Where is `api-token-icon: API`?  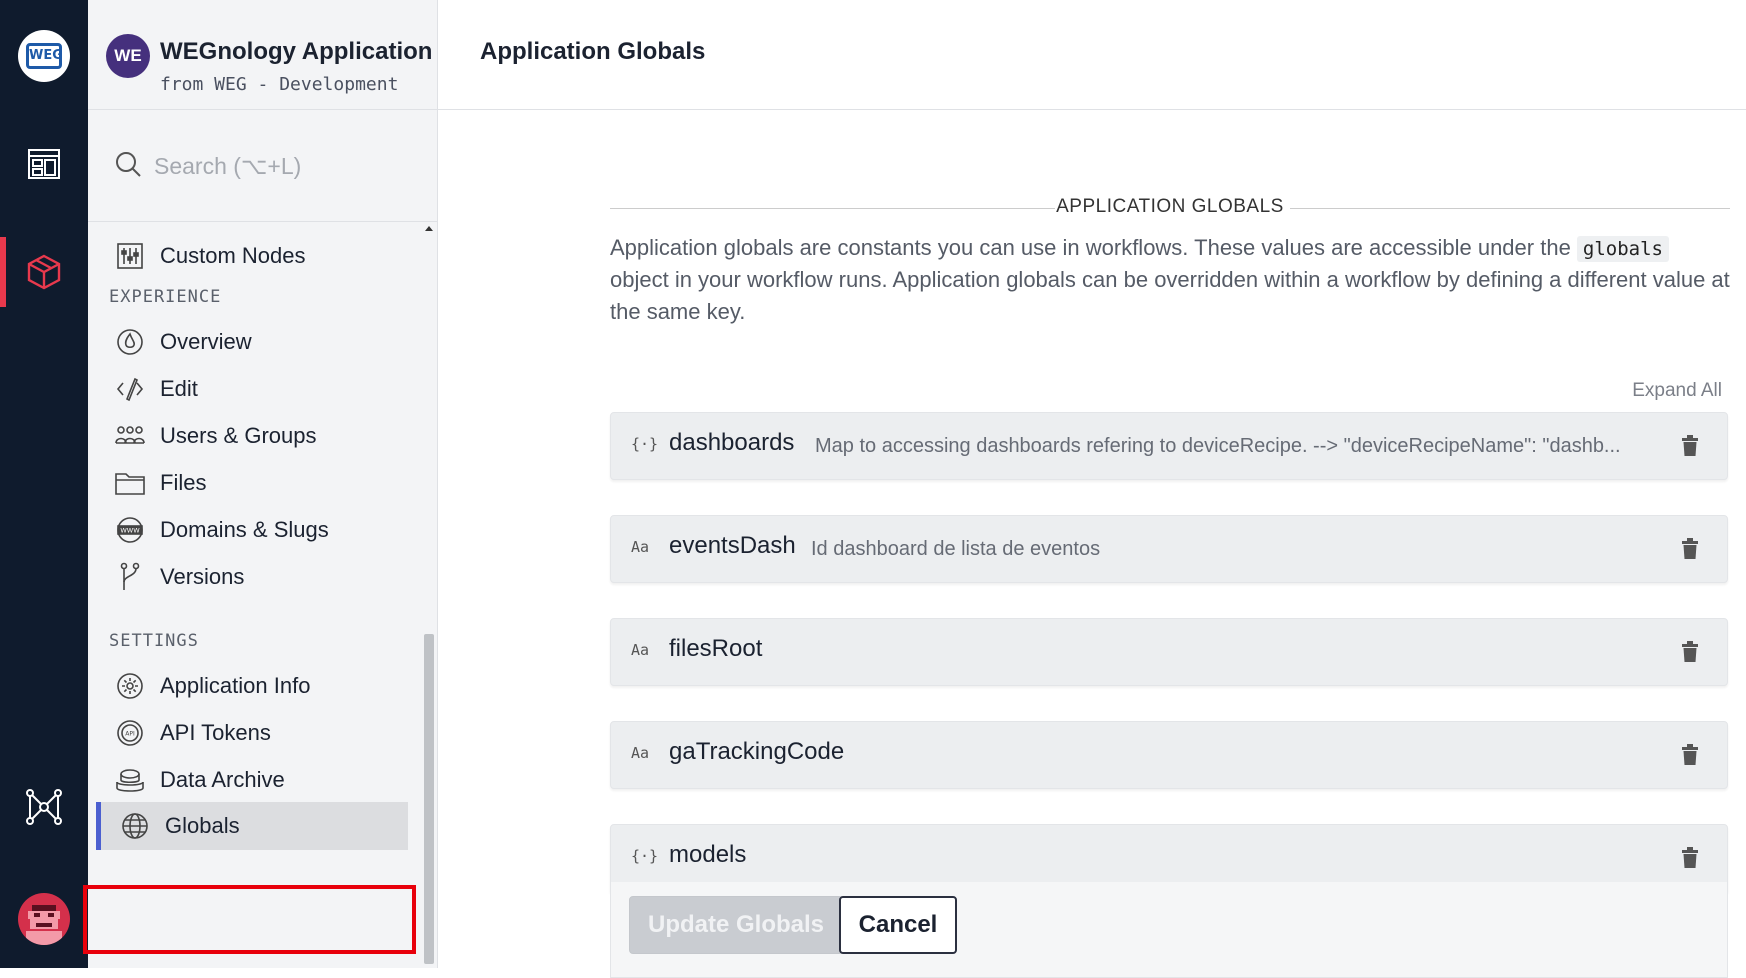
api-token-icon: API is located at coordinates (130, 733).